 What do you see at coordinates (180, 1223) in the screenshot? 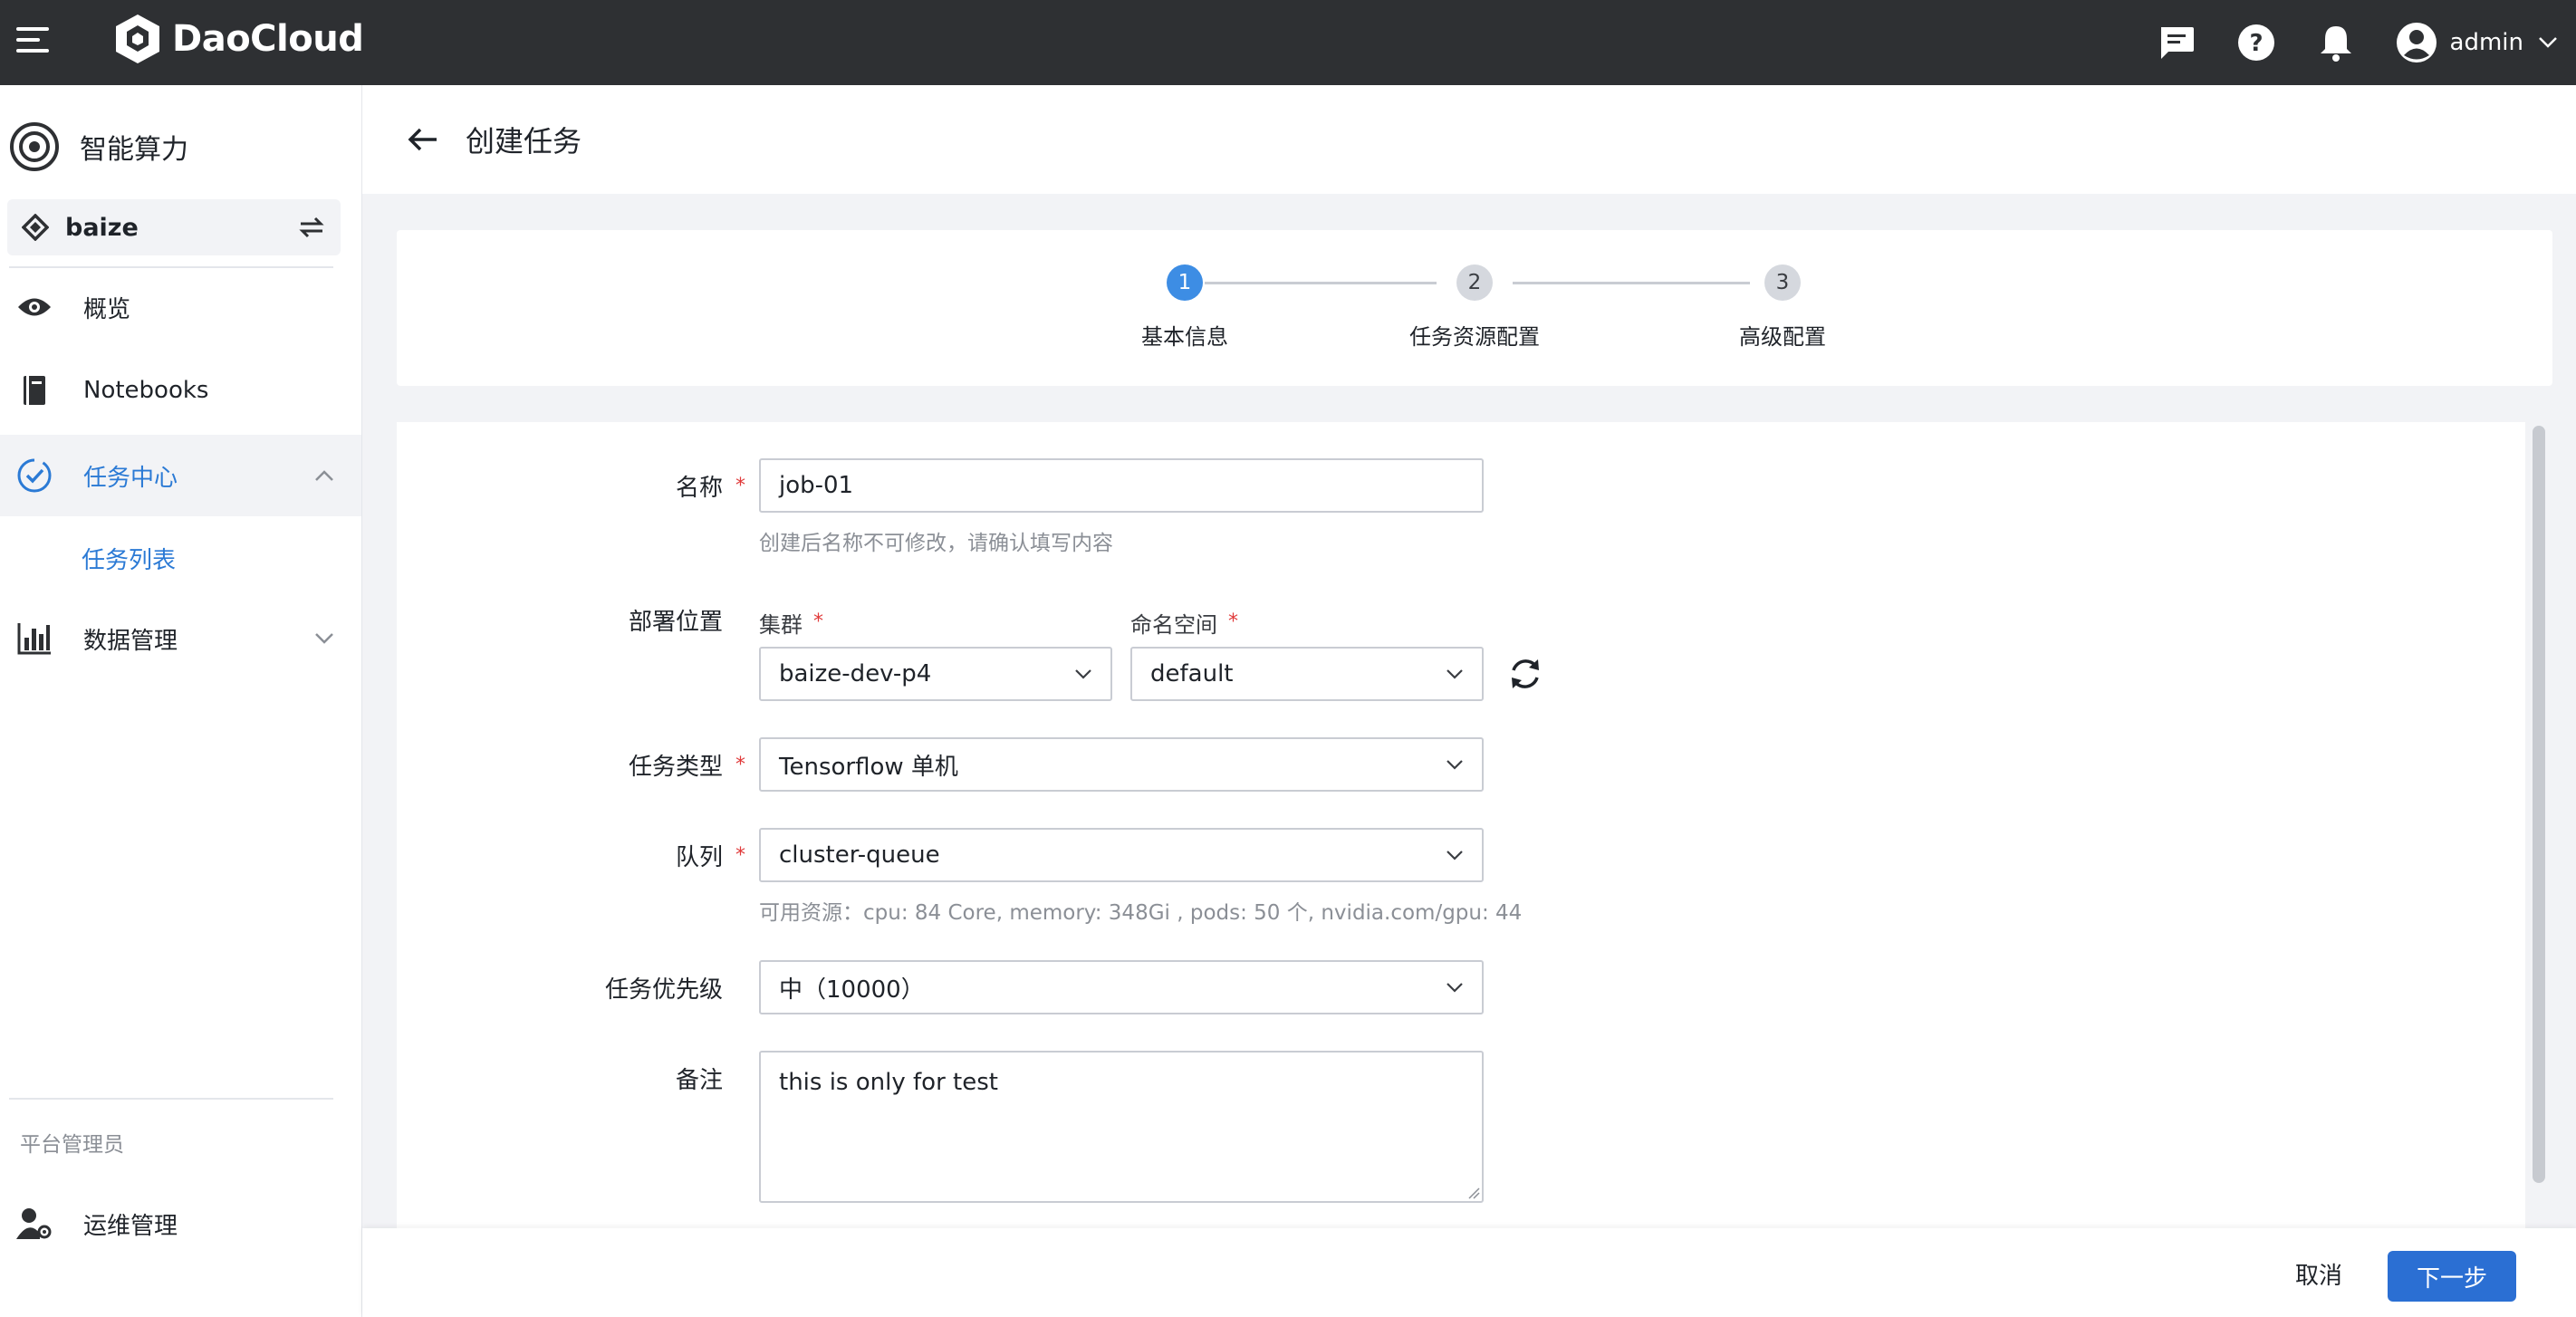
I see `sidebar-item-ops-management: 运维管理` at bounding box center [180, 1223].